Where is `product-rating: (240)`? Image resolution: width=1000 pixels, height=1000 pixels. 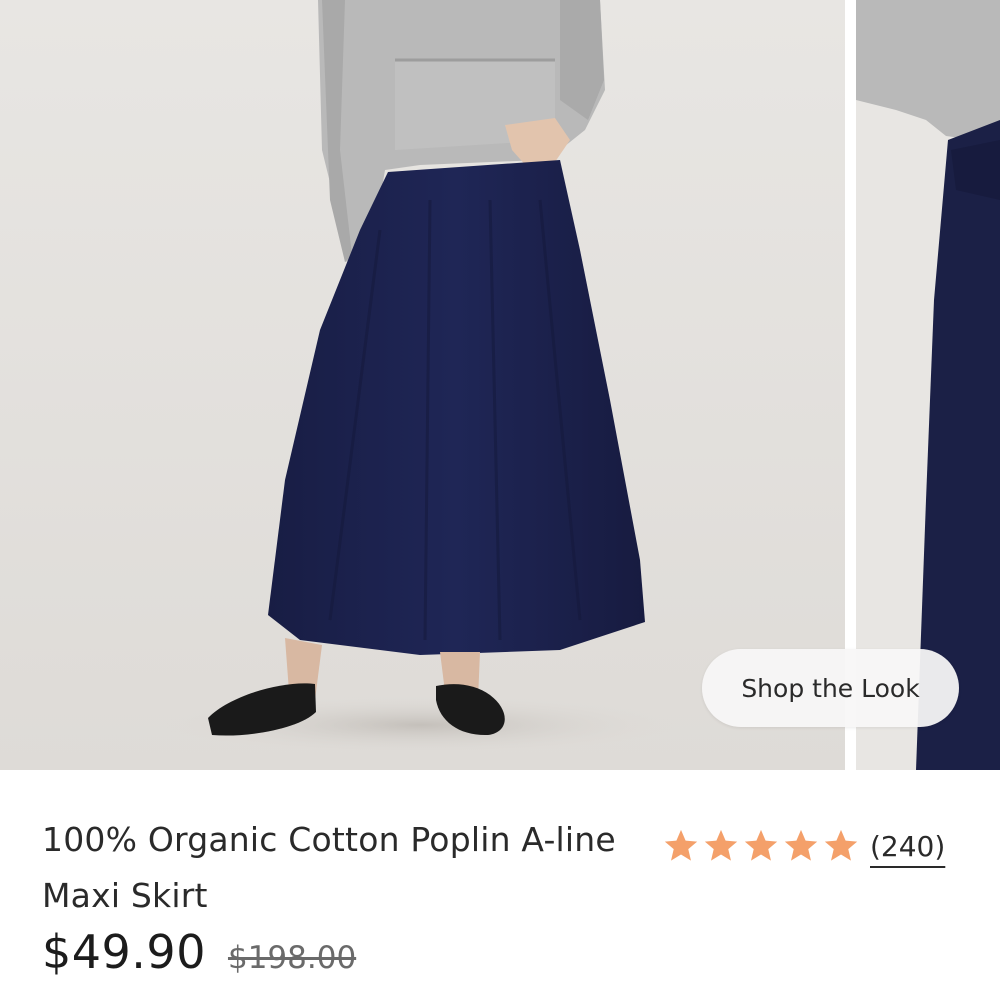
product-rating: (240) is located at coordinates (803, 846).